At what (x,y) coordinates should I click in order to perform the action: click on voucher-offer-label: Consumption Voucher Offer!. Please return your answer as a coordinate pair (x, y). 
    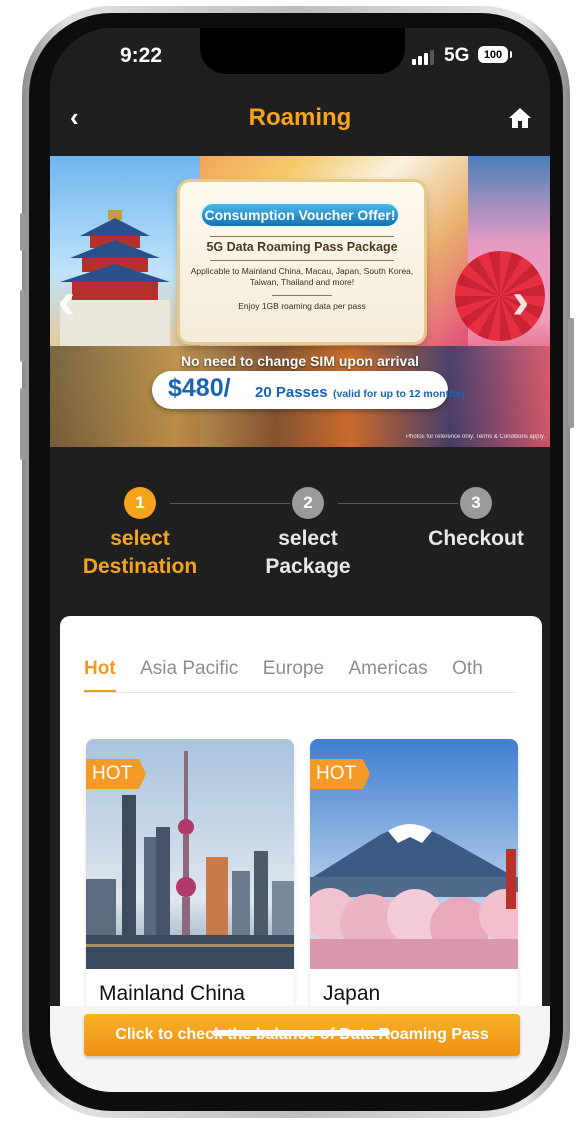
    Looking at the image, I should click on (300, 215).